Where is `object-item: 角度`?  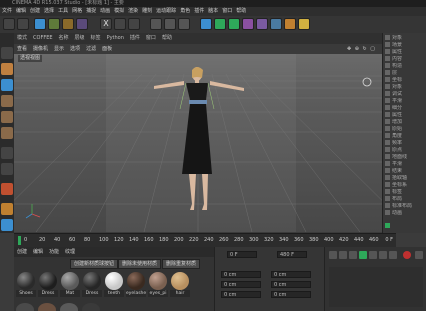
object-item: 角度 is located at coordinates (405, 136).